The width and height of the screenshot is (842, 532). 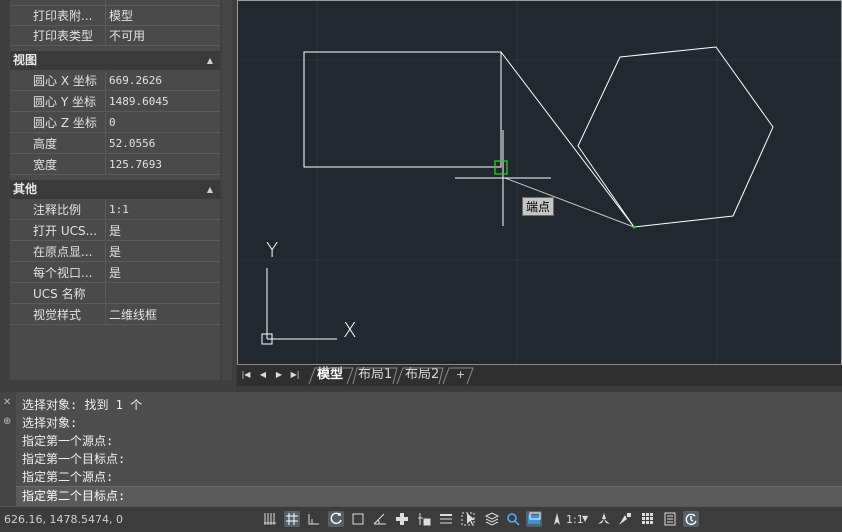 What do you see at coordinates (604, 519) in the screenshot?
I see `workspace-icon` at bounding box center [604, 519].